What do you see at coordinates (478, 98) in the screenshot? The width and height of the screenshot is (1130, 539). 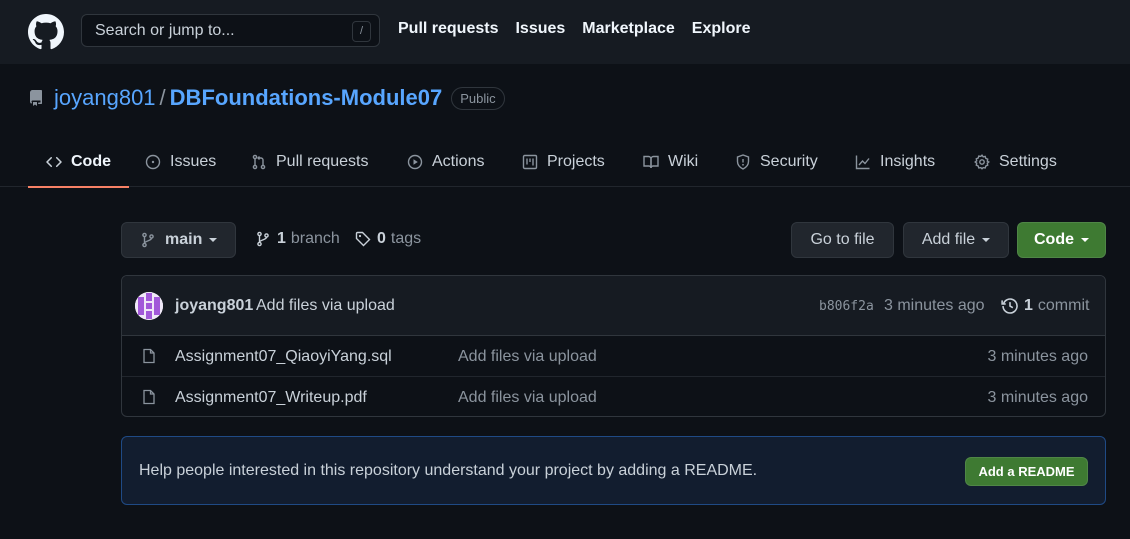 I see `visibility-badge: Public` at bounding box center [478, 98].